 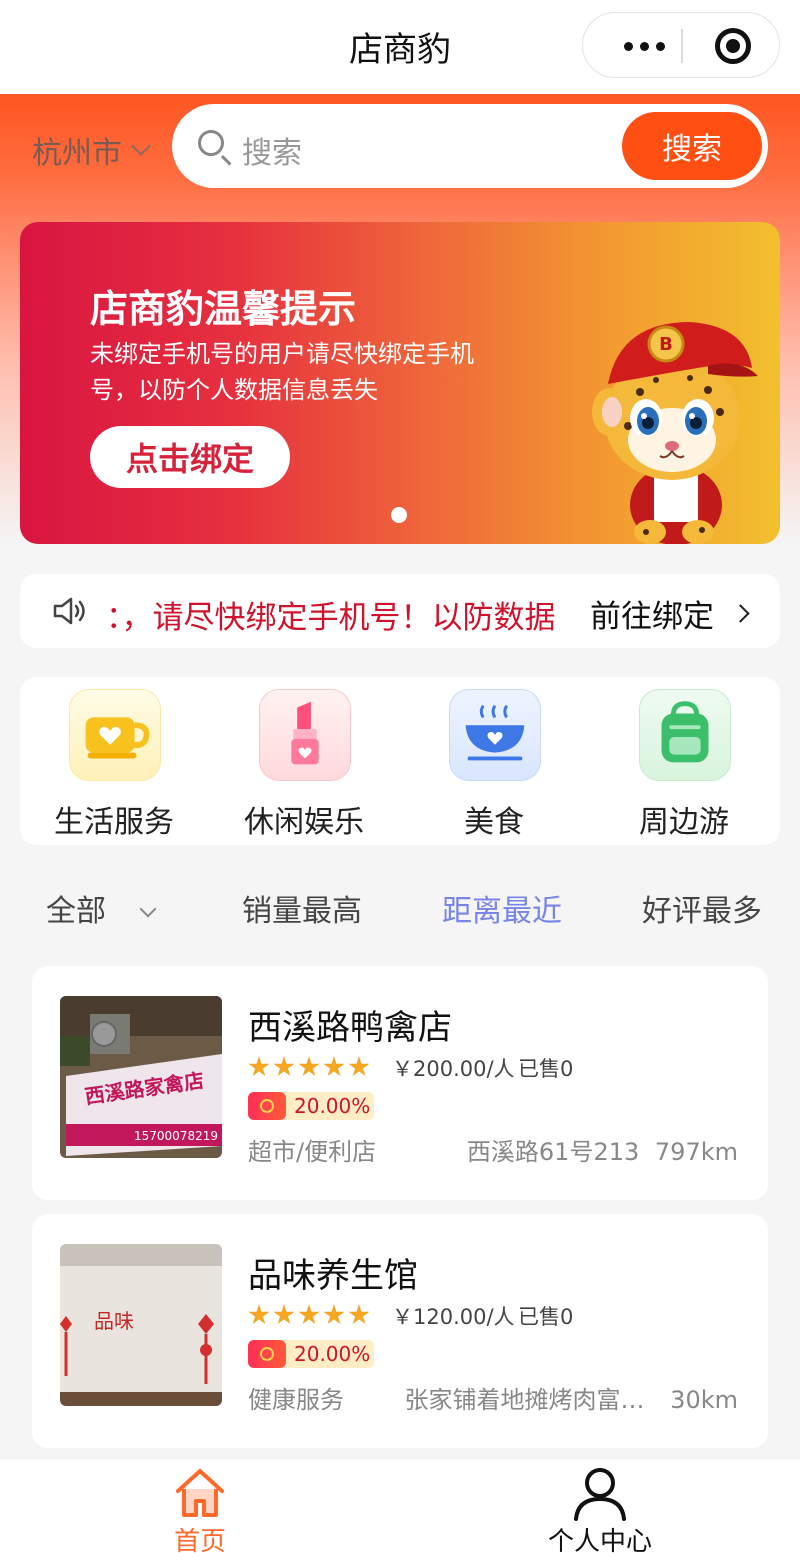 I want to click on store-category: 健康服务, so click(x=296, y=1400).